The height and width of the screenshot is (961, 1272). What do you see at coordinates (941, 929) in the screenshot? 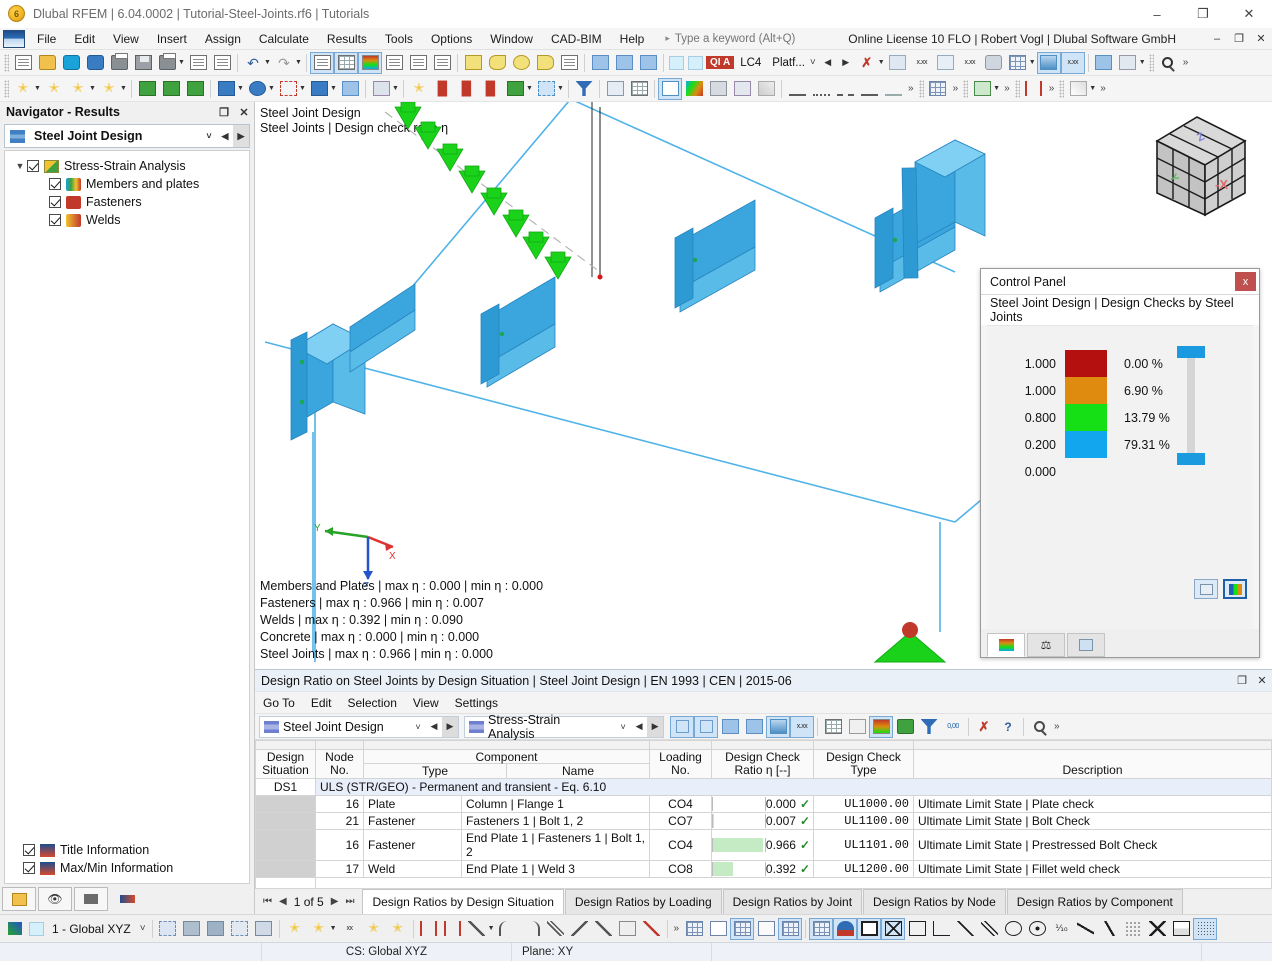
I see `snap-corner-button` at bounding box center [941, 929].